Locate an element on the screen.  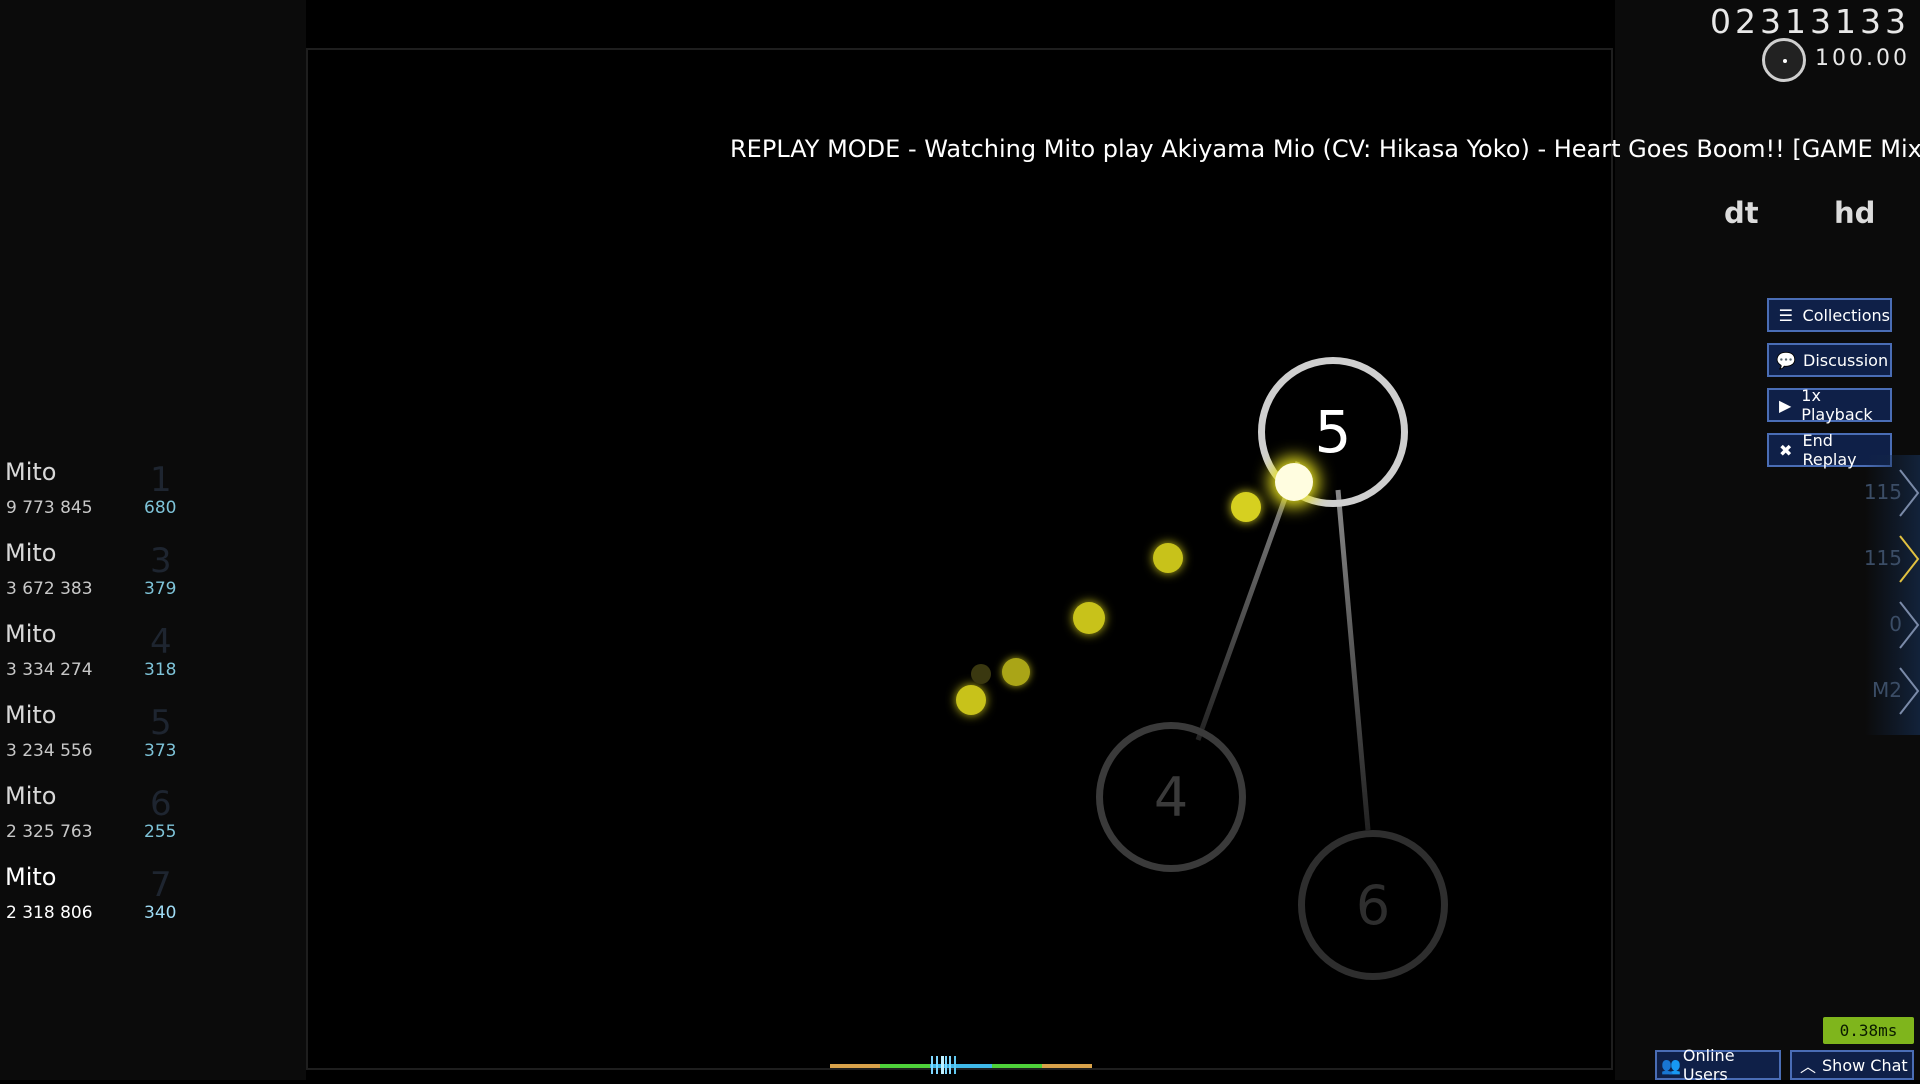
mod-hd: hd is located at coordinates (1855, 213).